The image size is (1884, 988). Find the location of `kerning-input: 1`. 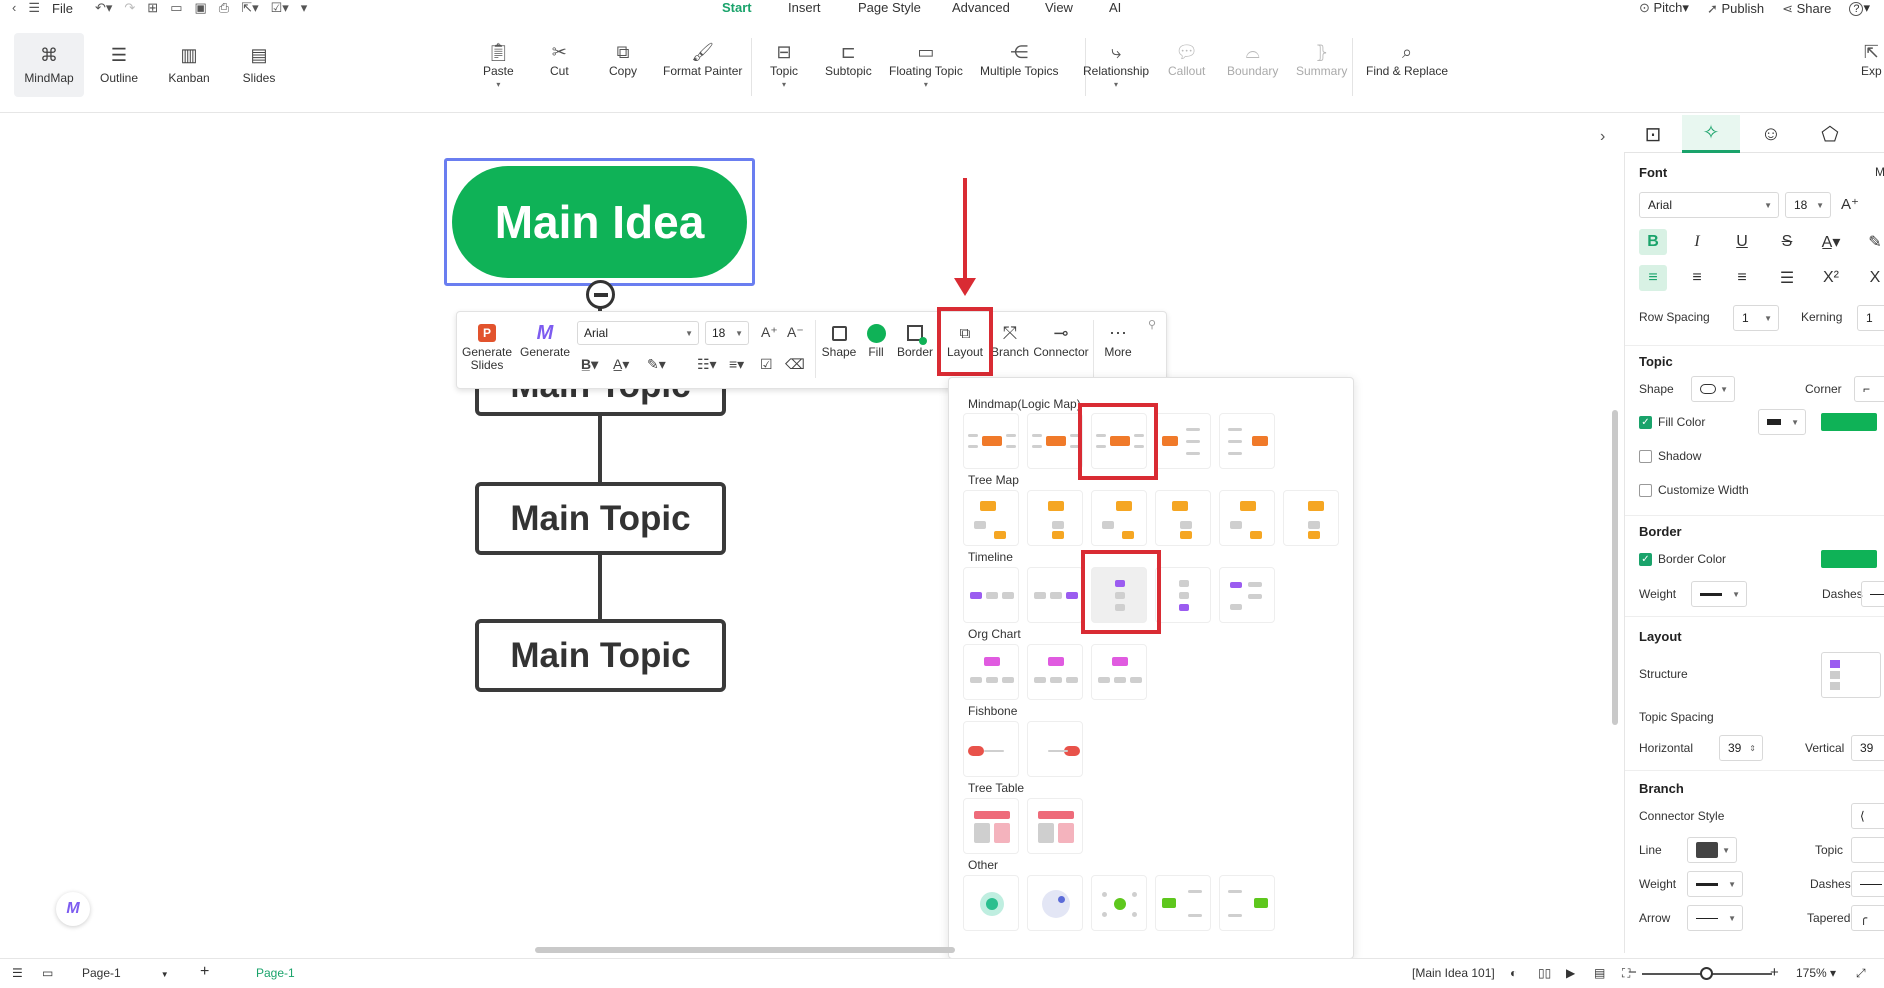

kerning-input: 1 is located at coordinates (1870, 318).